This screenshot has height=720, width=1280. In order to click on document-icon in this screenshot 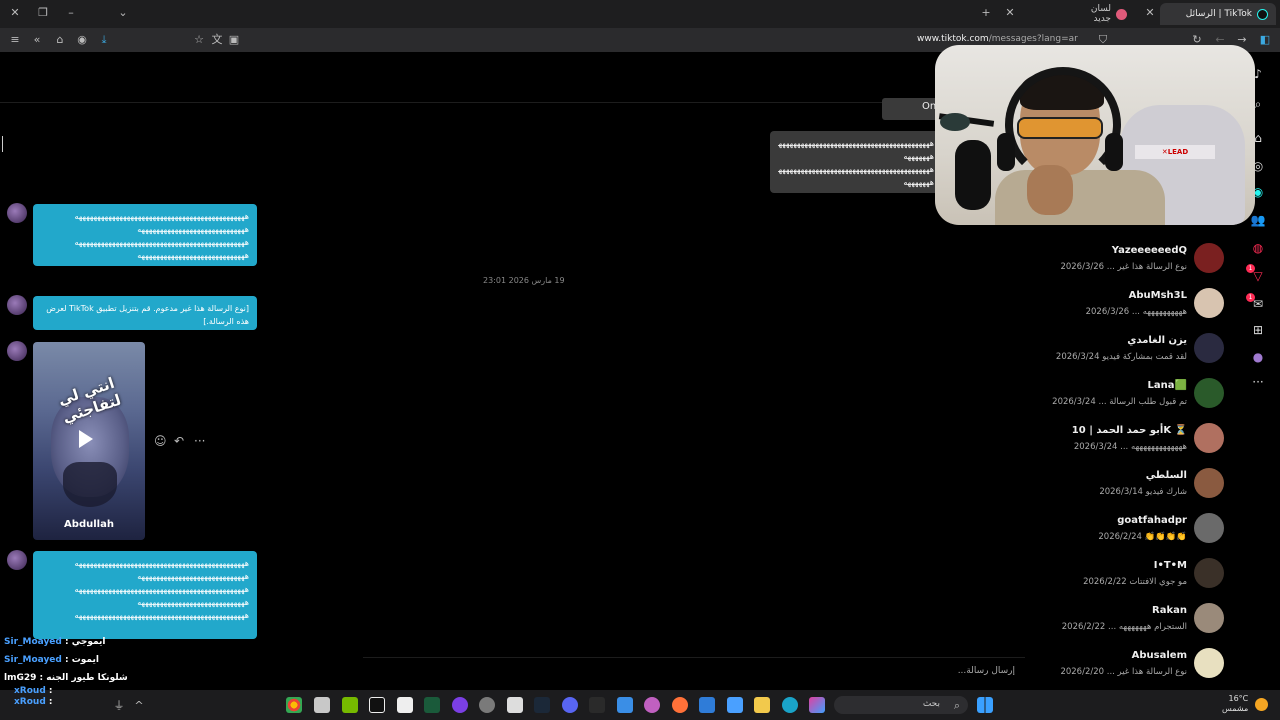, I will do `click(515, 705)`.